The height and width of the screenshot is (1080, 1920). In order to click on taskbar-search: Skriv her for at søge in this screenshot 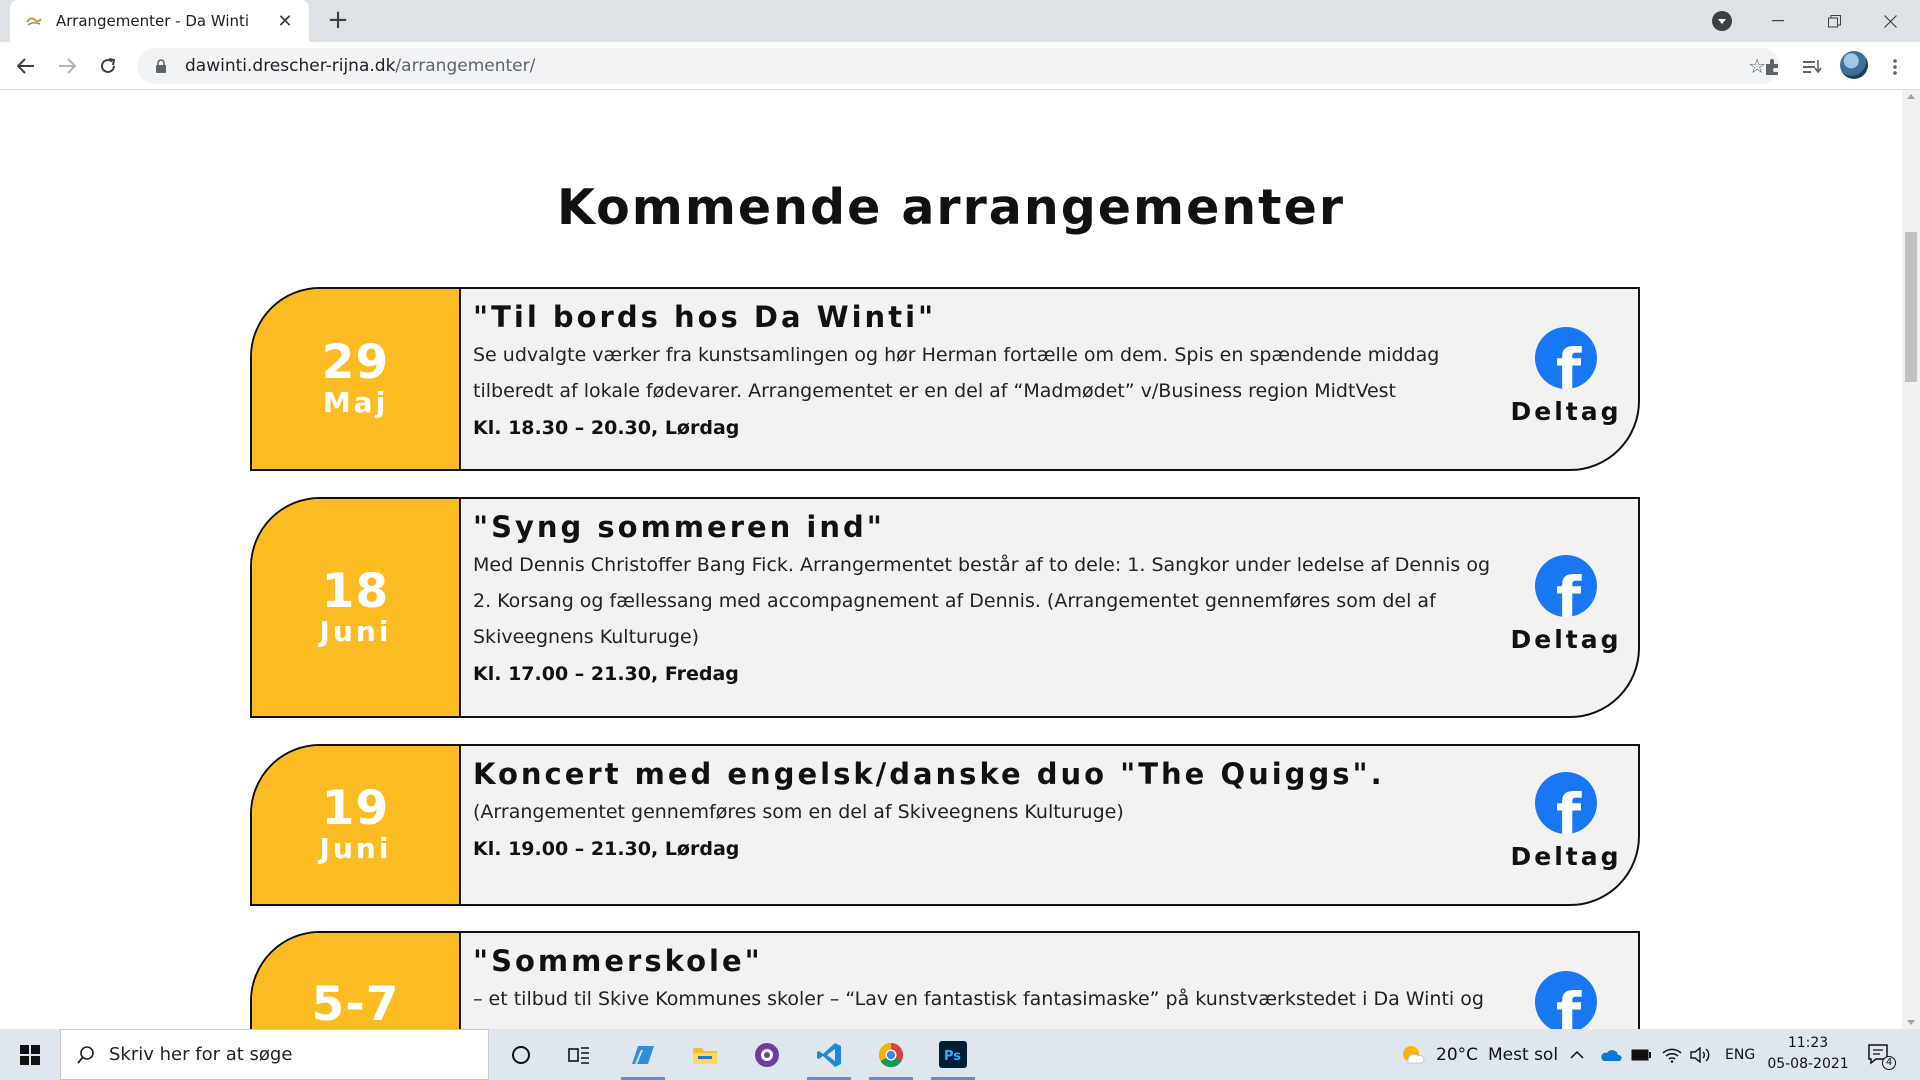, I will do `click(274, 1054)`.